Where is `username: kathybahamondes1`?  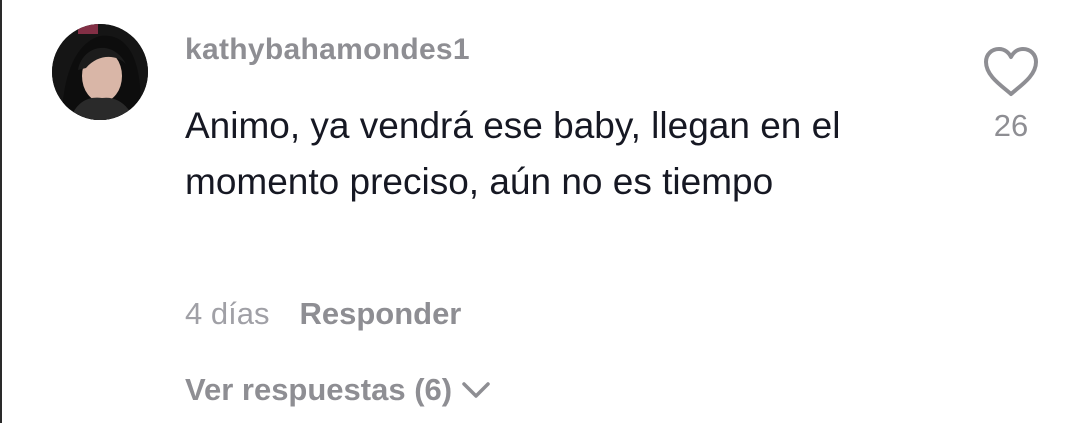 username: kathybahamondes1 is located at coordinates (327, 50).